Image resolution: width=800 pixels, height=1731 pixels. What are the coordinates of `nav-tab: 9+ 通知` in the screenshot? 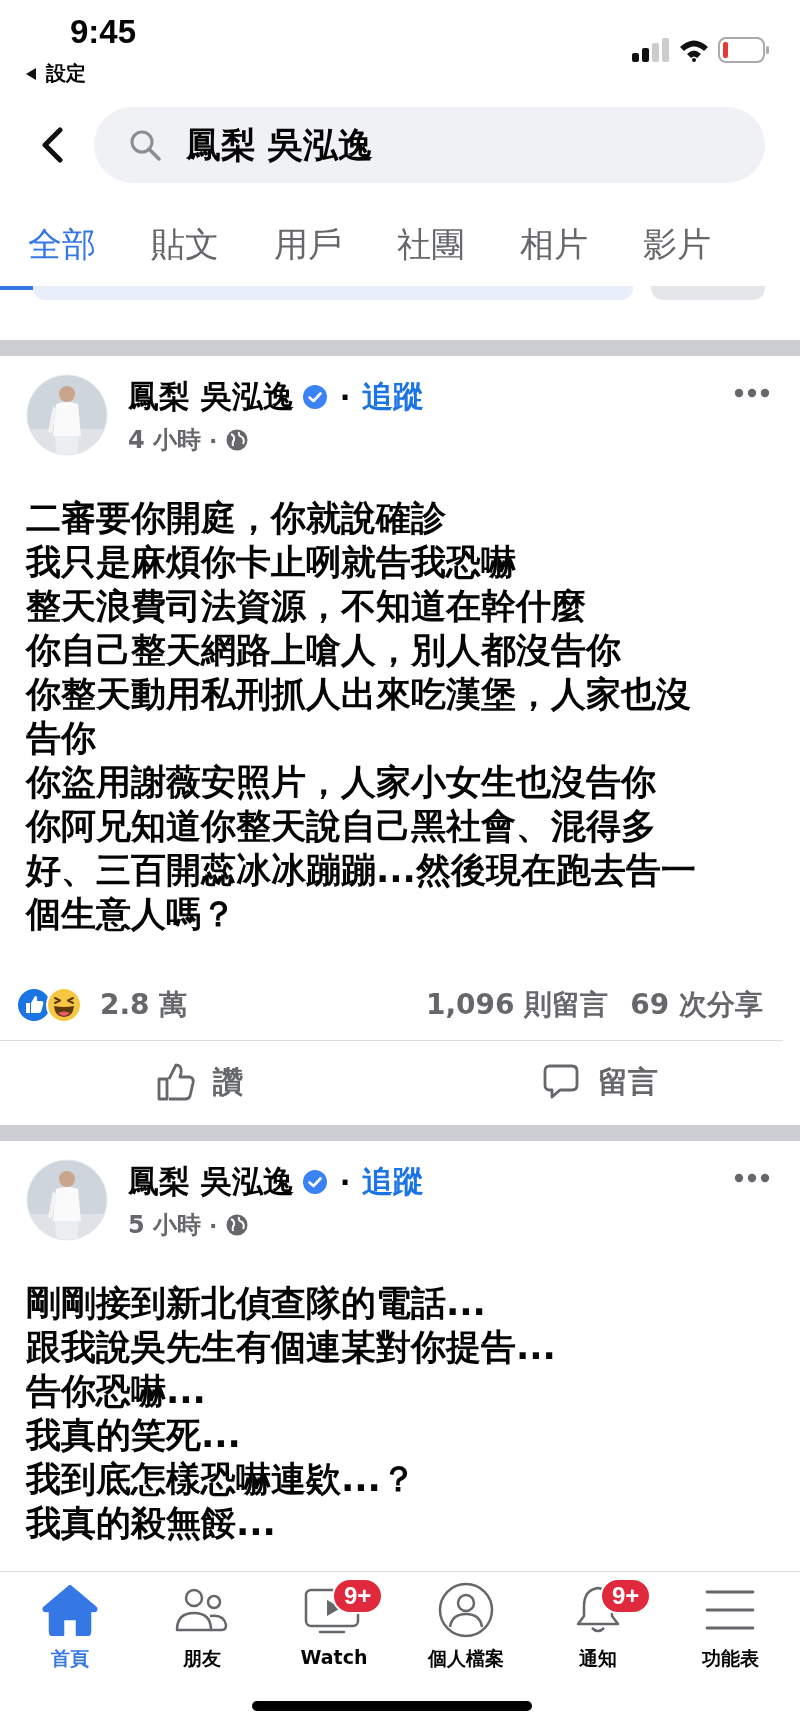 It's located at (598, 1626).